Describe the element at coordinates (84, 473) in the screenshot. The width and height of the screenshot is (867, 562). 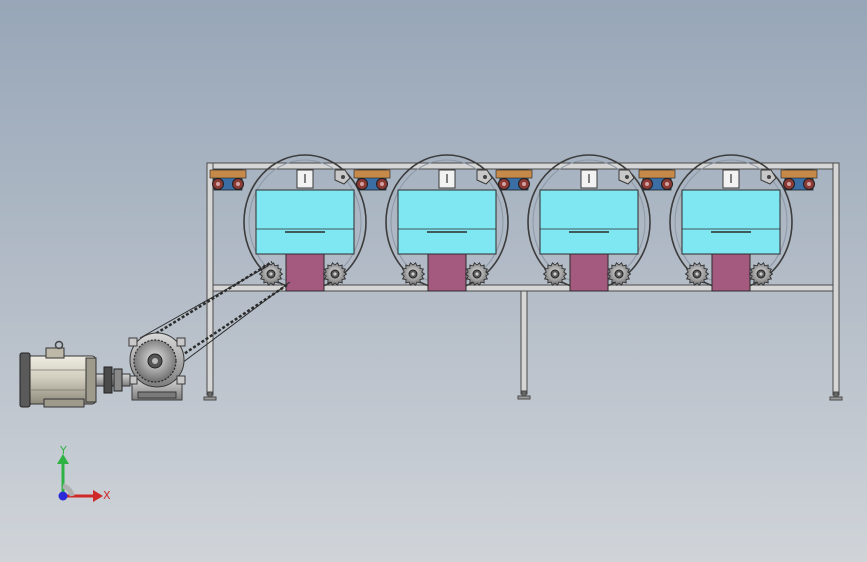
I see `view-triad: Y X` at that location.